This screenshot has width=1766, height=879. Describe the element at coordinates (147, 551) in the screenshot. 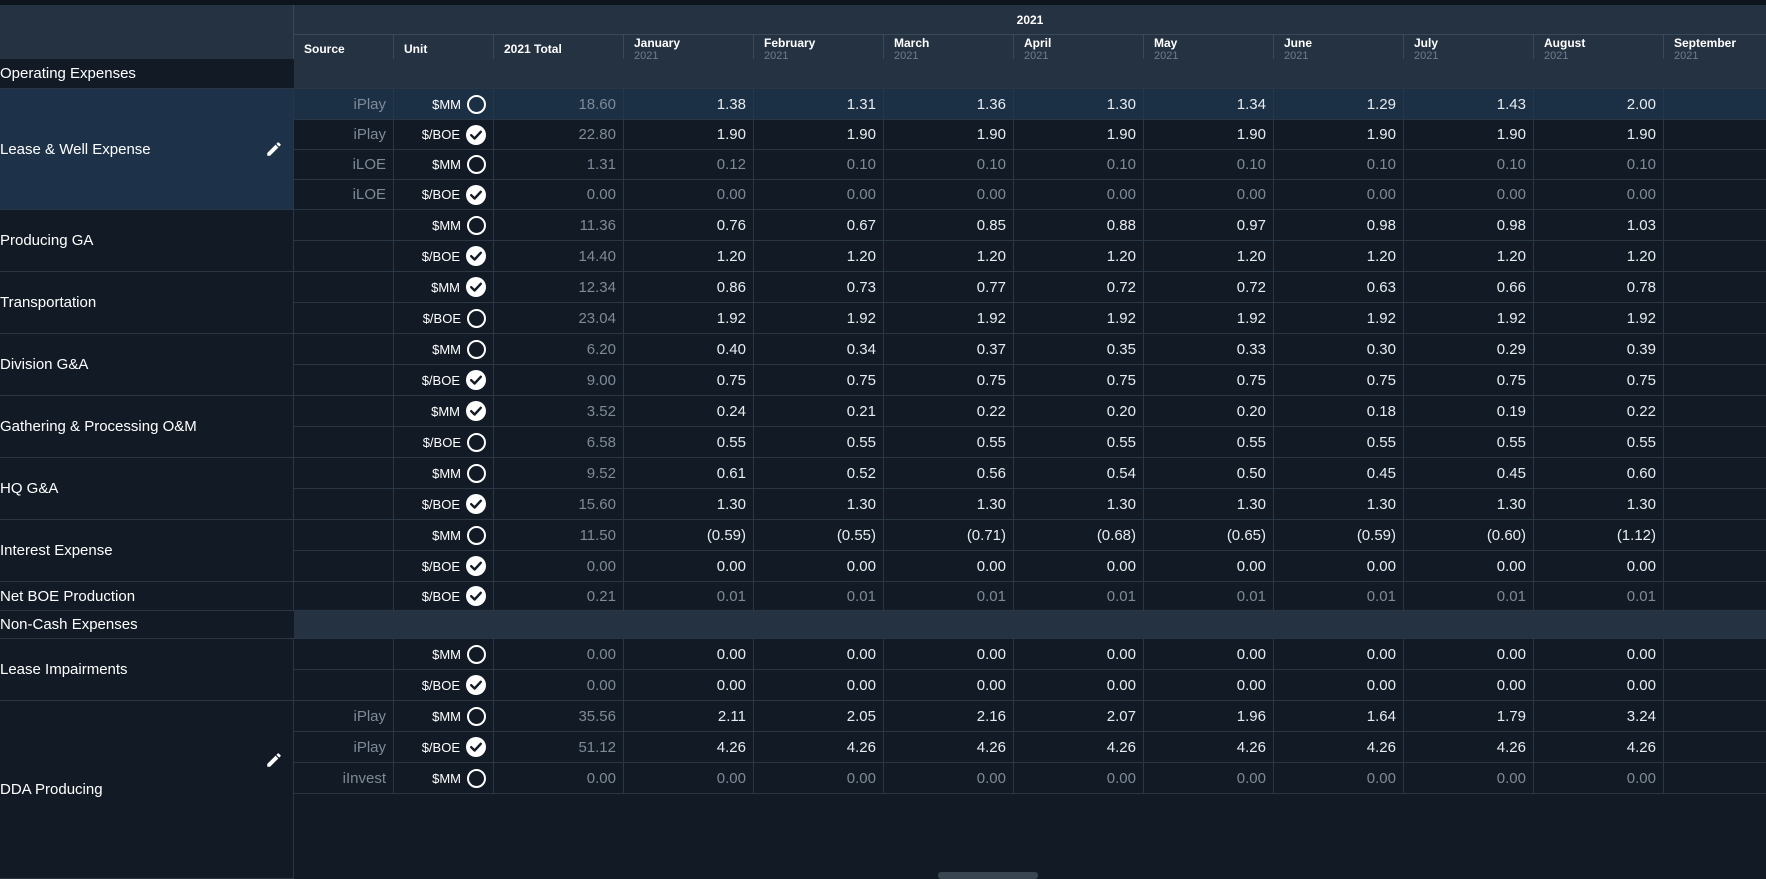

I see `row-group-label: Interest Expense` at that location.